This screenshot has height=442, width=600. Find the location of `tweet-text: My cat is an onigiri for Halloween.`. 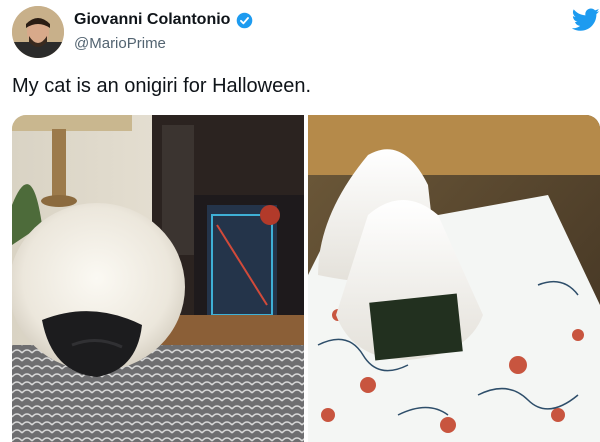

tweet-text: My cat is an onigiri for Halloween. is located at coordinates (162, 86).